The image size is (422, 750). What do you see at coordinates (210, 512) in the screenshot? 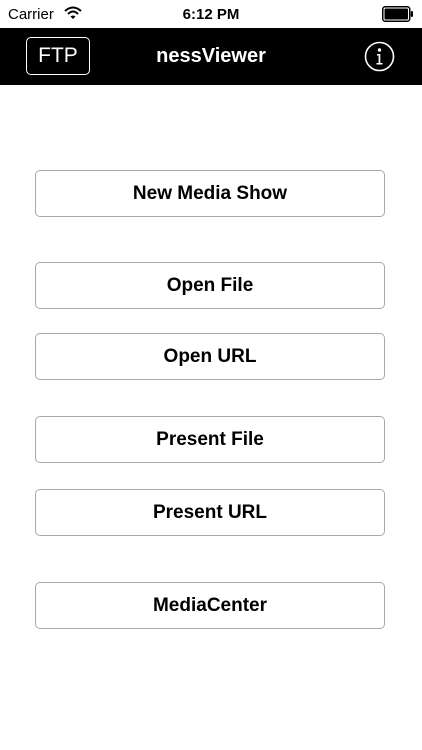
I see `present-url-button: Present URL` at bounding box center [210, 512].